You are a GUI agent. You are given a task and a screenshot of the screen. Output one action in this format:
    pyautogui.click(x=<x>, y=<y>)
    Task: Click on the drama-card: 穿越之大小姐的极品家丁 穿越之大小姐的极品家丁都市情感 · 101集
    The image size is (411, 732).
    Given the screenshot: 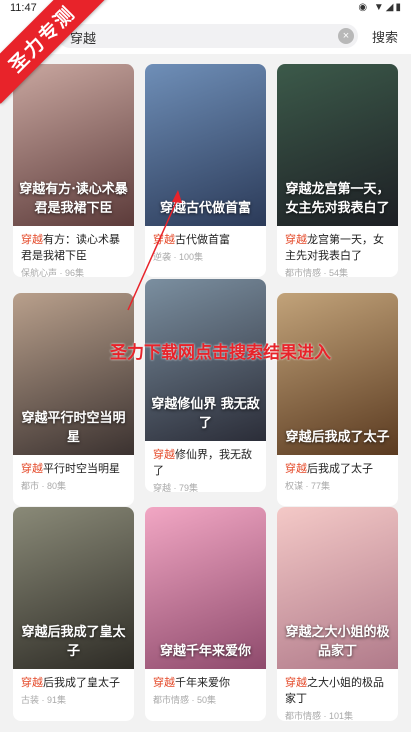 What is the action you would take?
    pyautogui.click(x=337, y=614)
    